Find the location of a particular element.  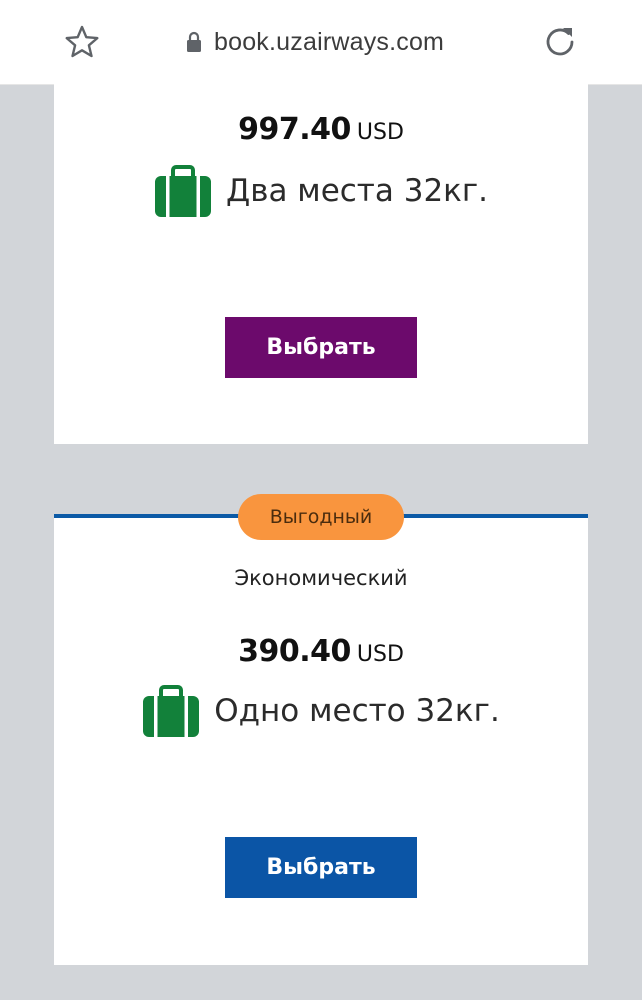

price-amount: 390.40 is located at coordinates (294, 651).